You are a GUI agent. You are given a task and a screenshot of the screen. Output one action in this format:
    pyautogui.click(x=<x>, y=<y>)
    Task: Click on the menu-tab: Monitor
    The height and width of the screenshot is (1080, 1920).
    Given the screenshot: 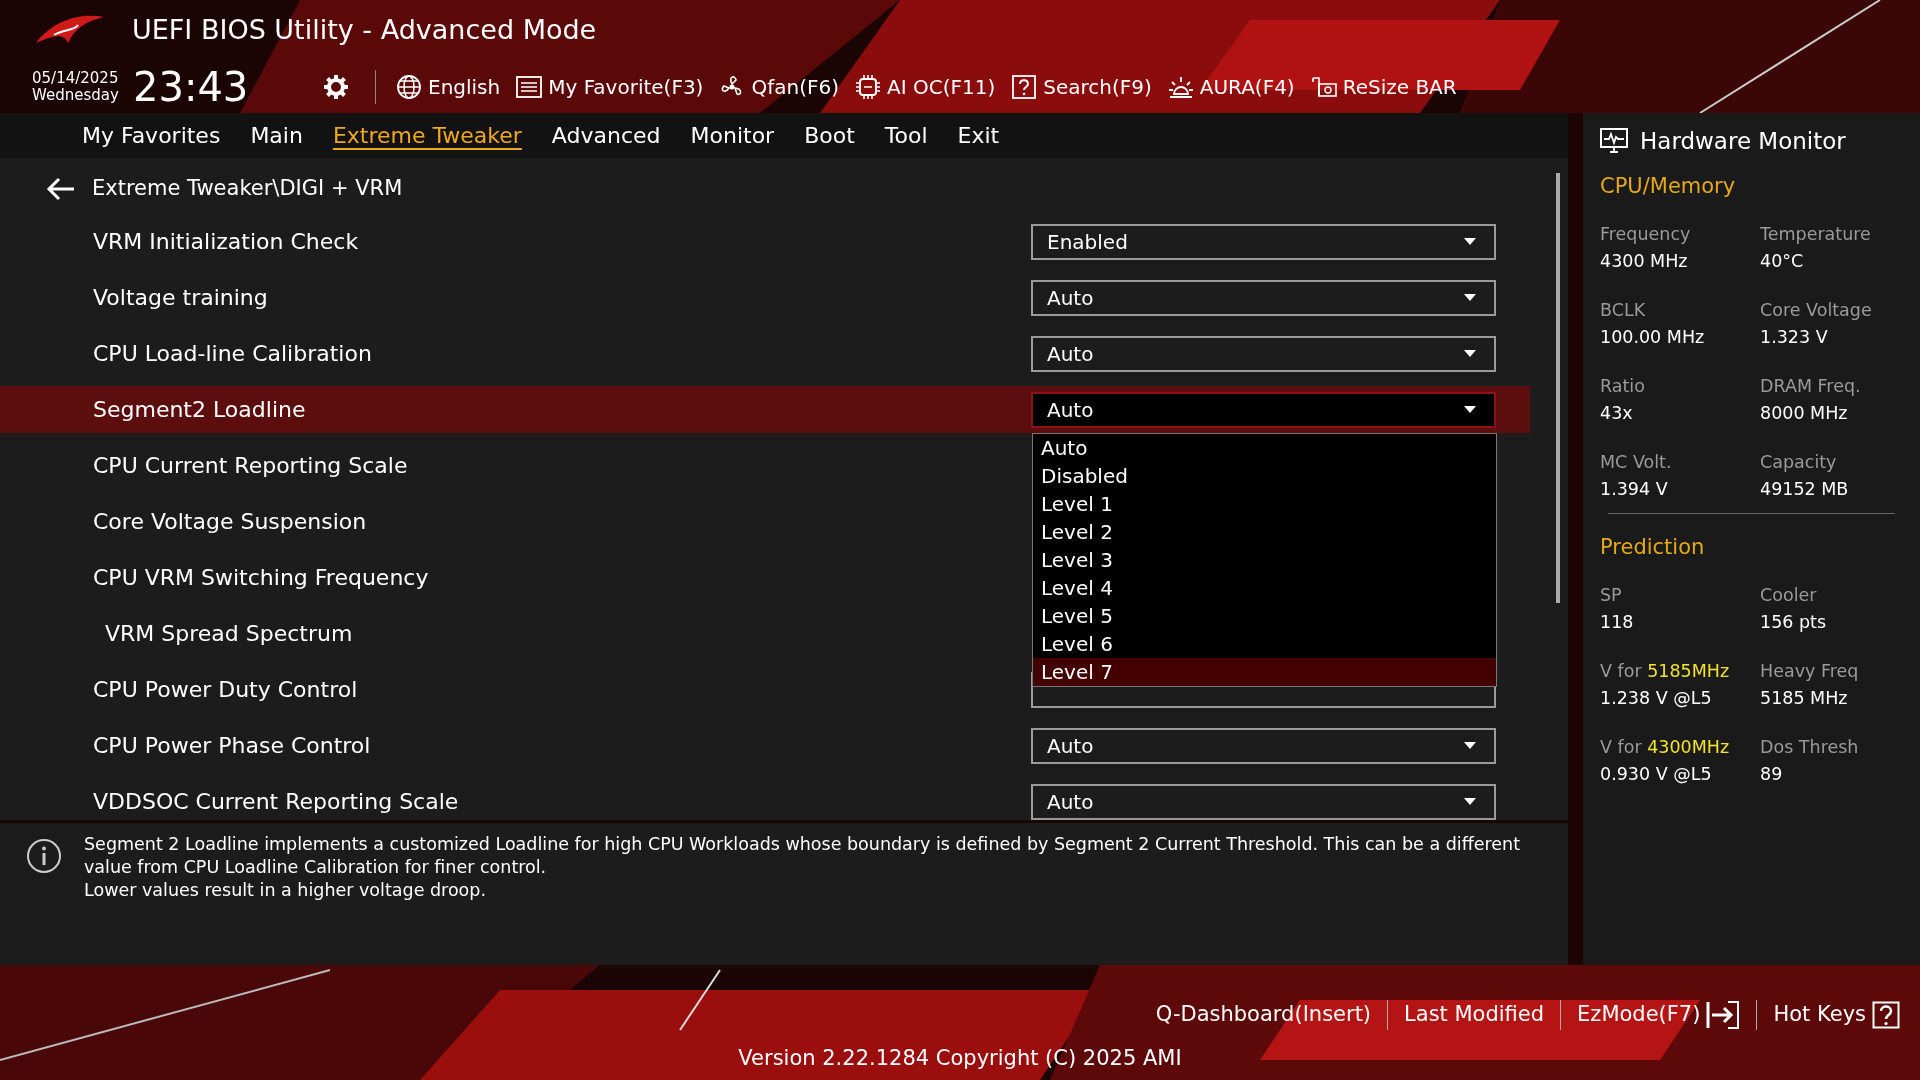 What is the action you would take?
    pyautogui.click(x=732, y=135)
    